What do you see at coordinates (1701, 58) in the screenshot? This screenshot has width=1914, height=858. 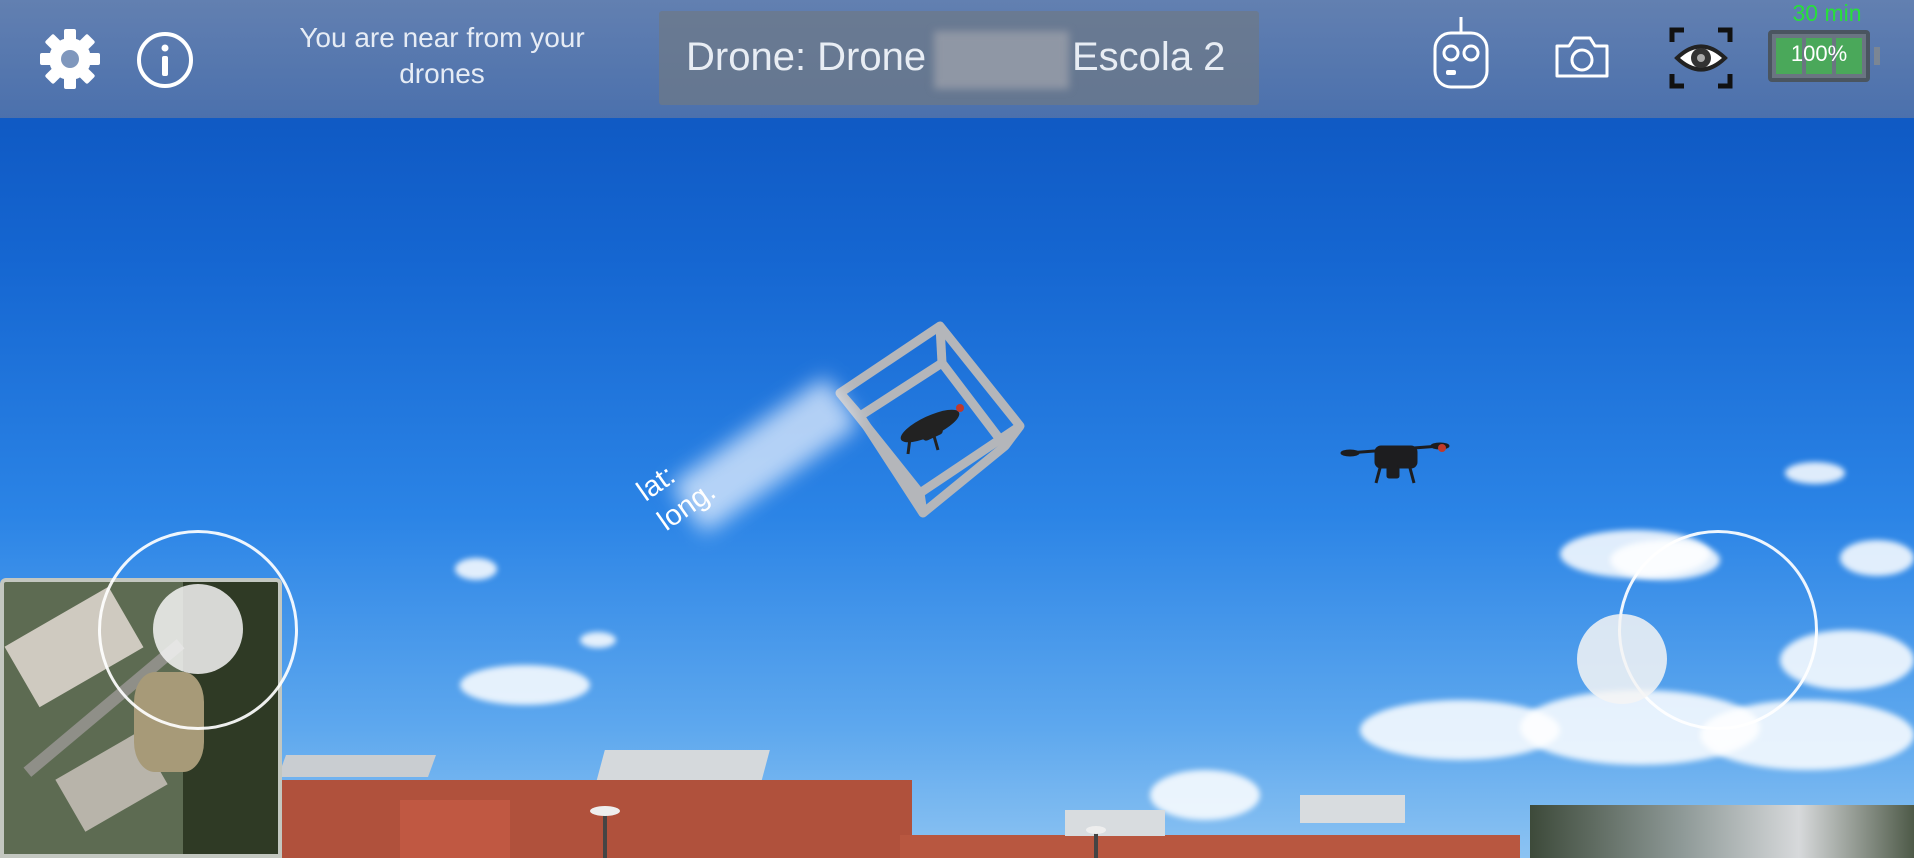 I see `eye-view-icon` at bounding box center [1701, 58].